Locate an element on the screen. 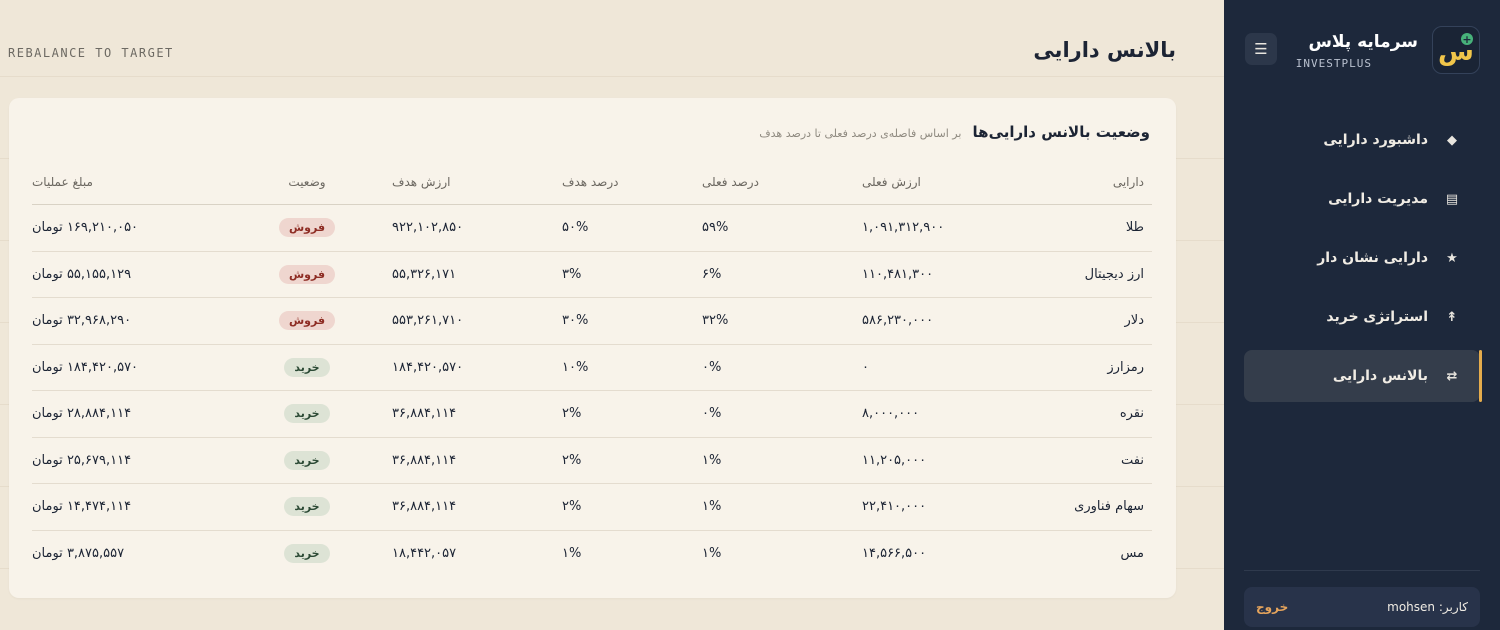  sidebar-item-dashboard: ◆ داشبورد دارایی is located at coordinates (1362, 140).